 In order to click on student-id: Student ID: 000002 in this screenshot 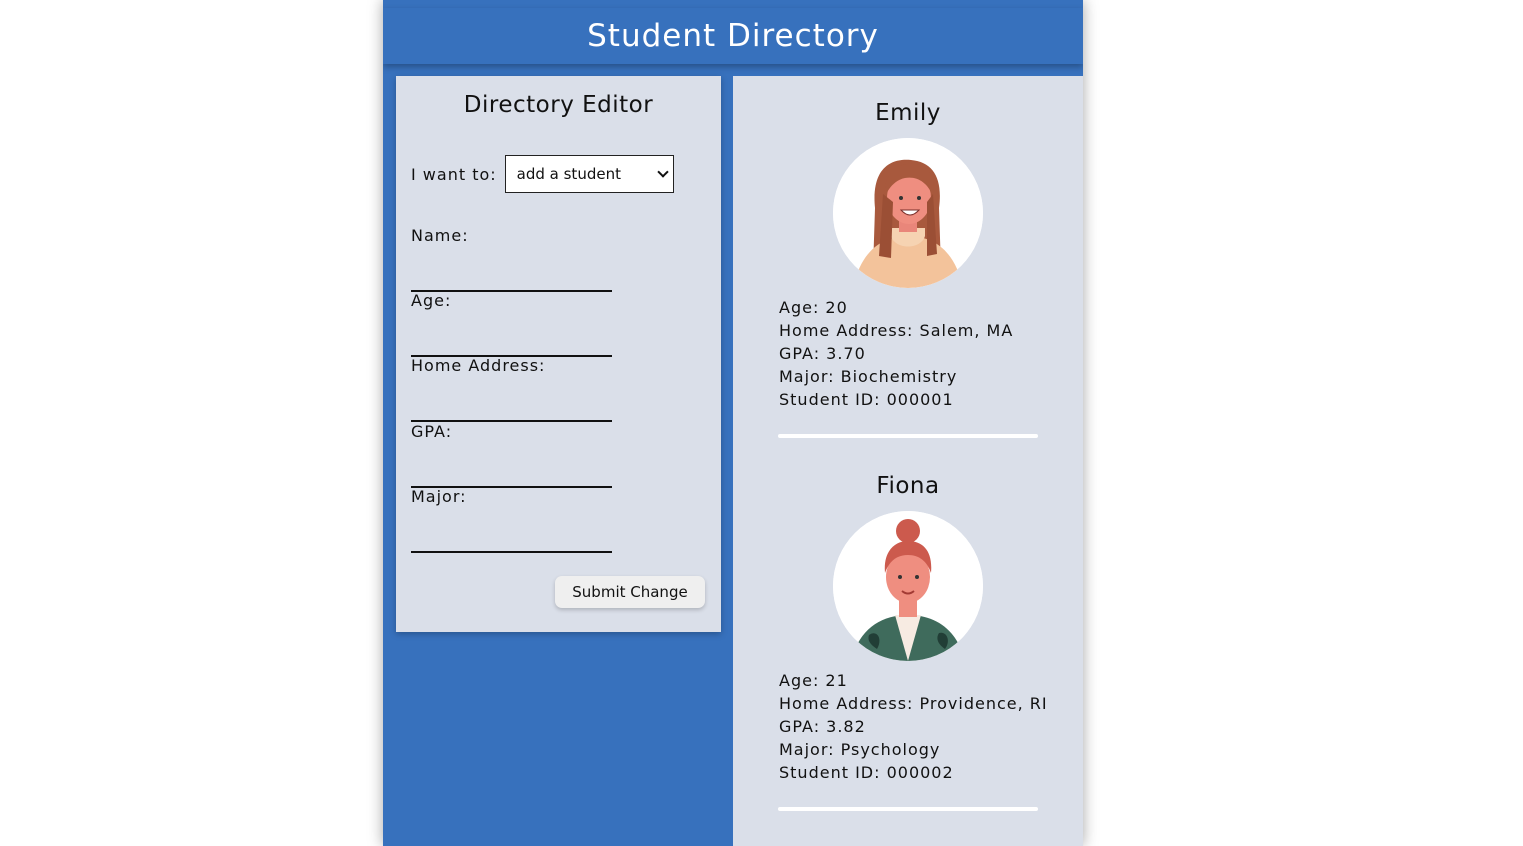, I will do `click(866, 772)`.